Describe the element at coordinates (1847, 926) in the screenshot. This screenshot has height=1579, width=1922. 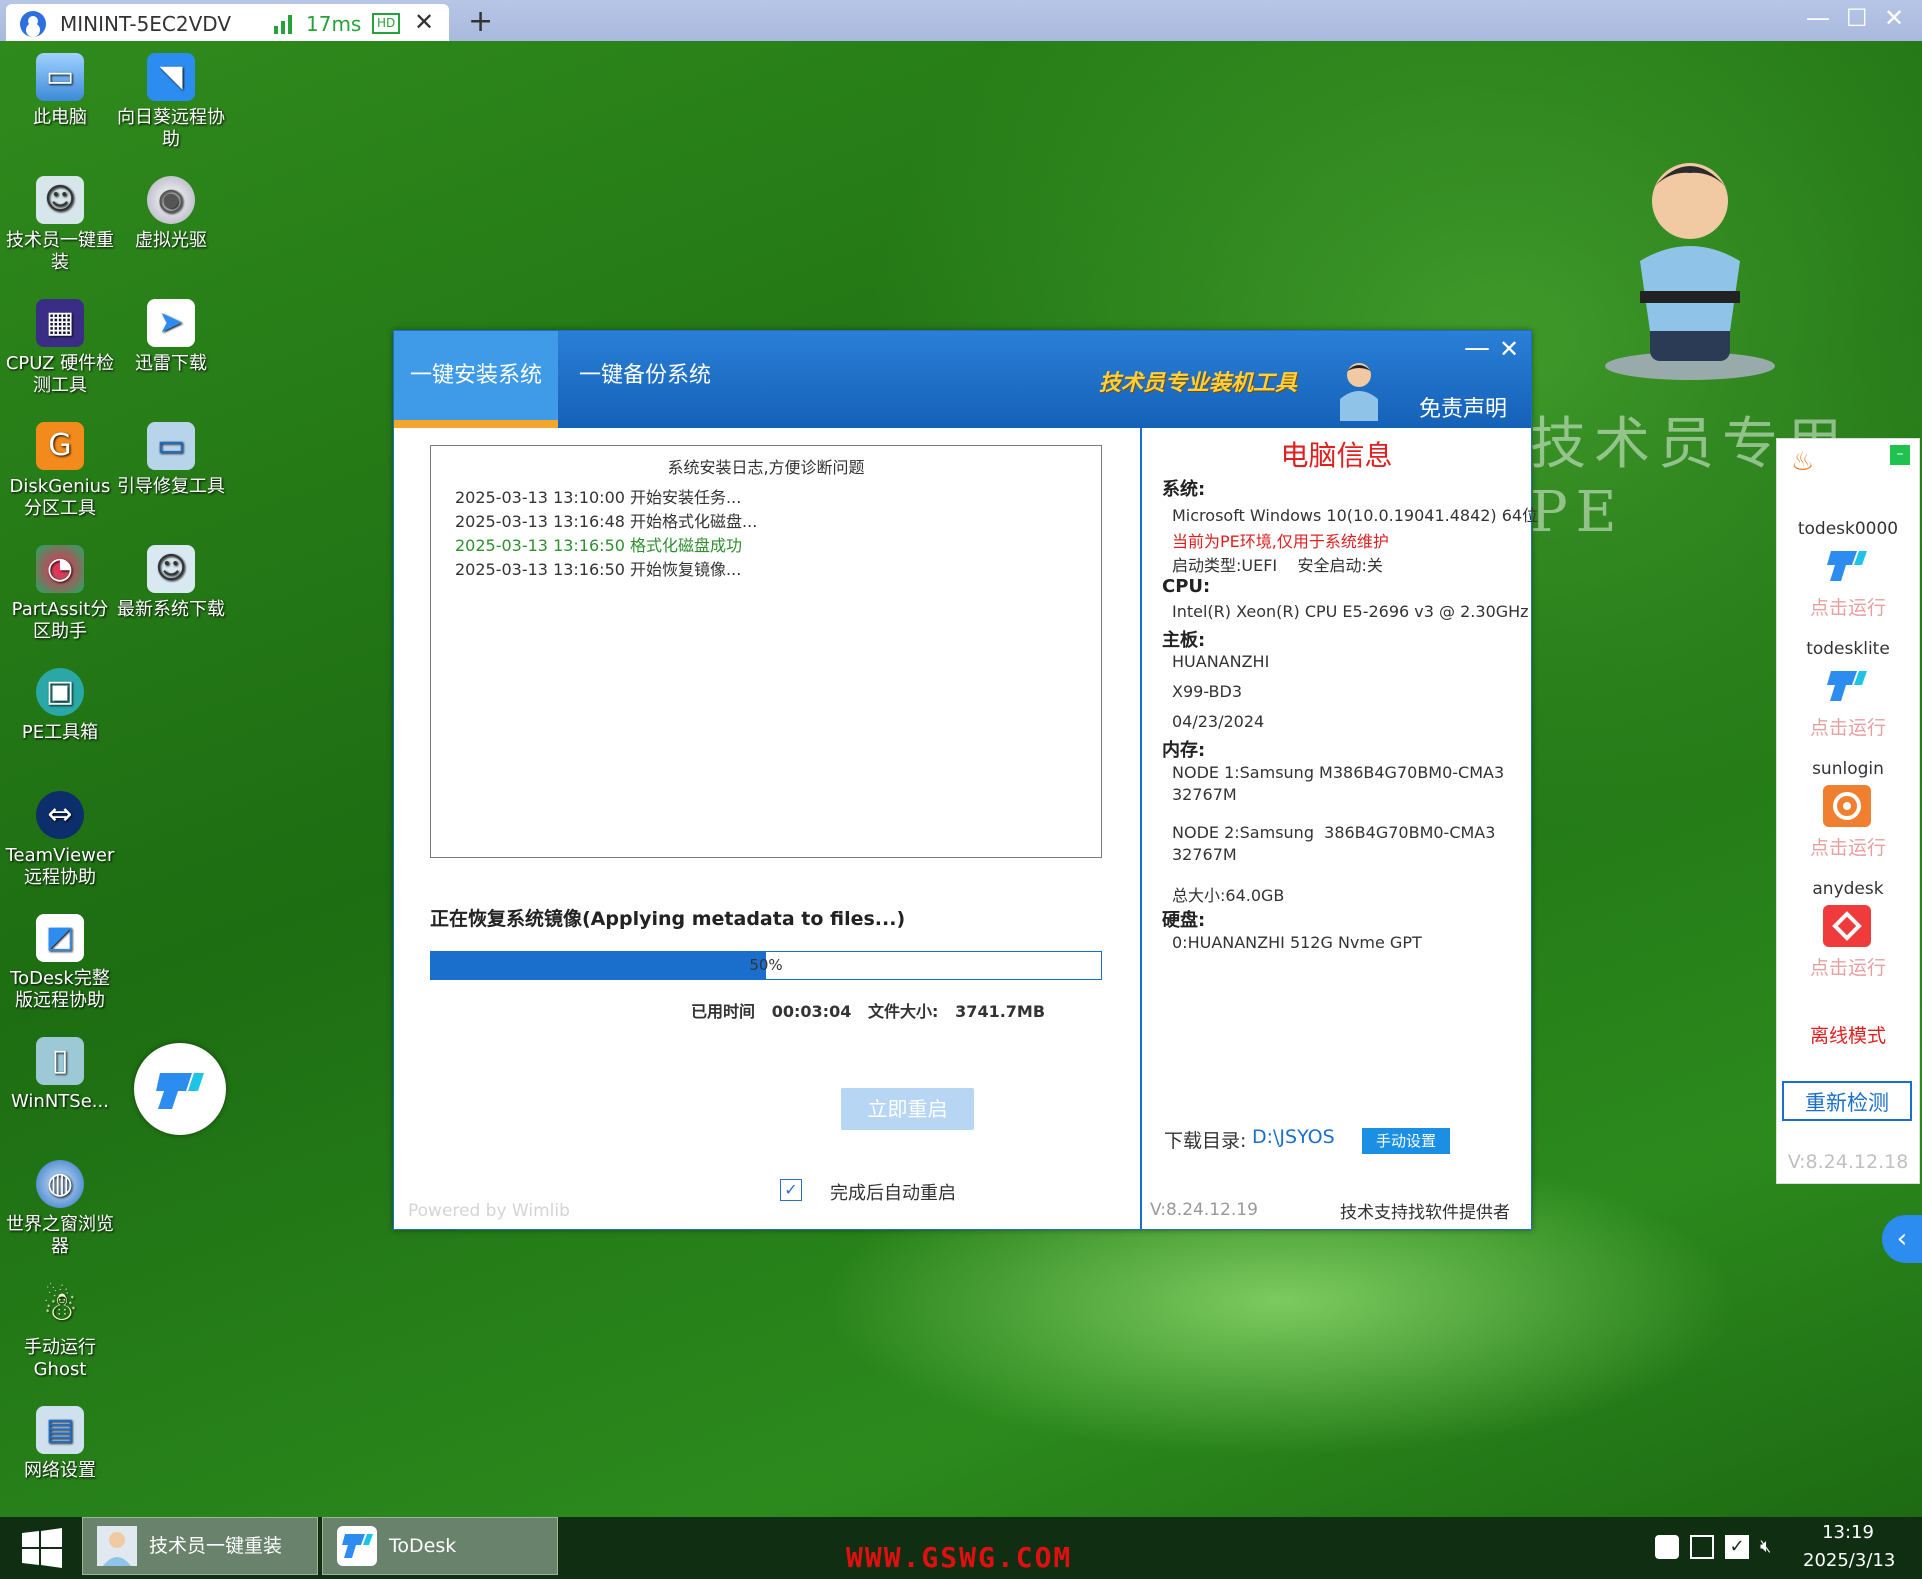
I see `anydesk-icon` at that location.